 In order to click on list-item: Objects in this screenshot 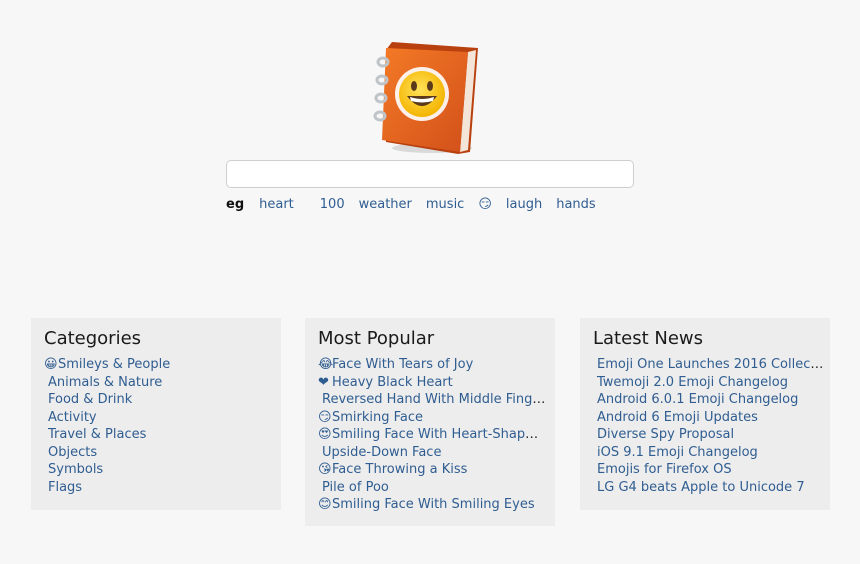, I will do `click(160, 453)`.